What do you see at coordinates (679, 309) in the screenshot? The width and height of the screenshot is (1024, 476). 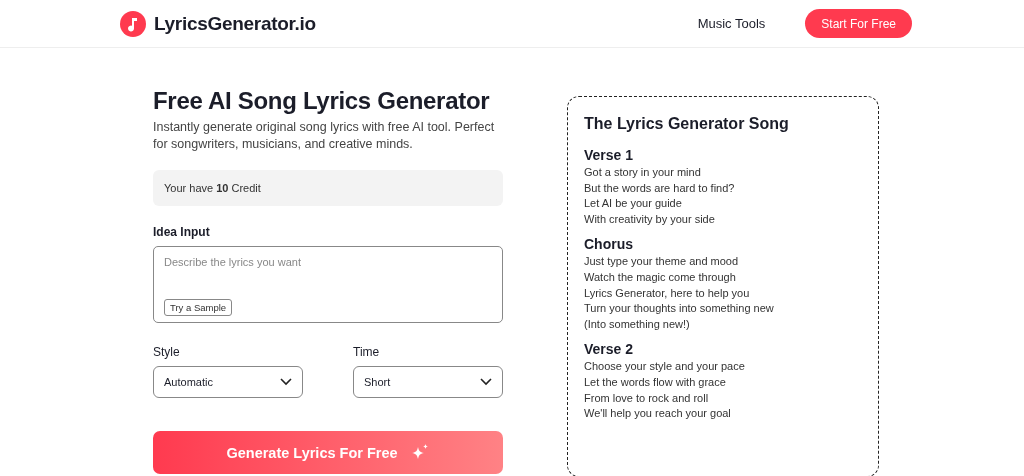 I see `lyric-line: Turn your thoughts into something new` at bounding box center [679, 309].